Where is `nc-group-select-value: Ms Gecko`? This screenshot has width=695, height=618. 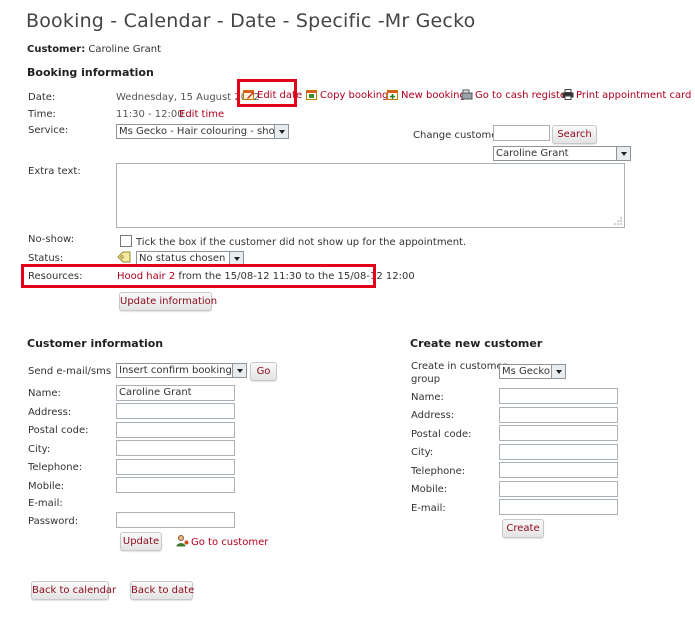 nc-group-select-value: Ms Gecko is located at coordinates (526, 371).